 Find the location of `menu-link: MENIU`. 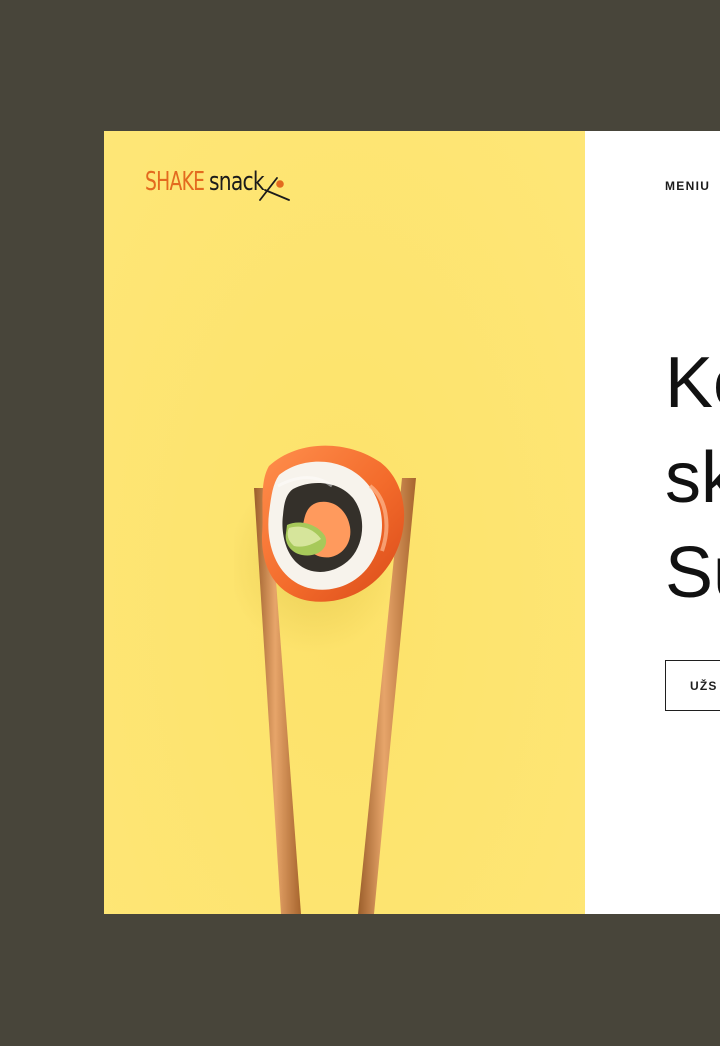

menu-link: MENIU is located at coordinates (687, 186).